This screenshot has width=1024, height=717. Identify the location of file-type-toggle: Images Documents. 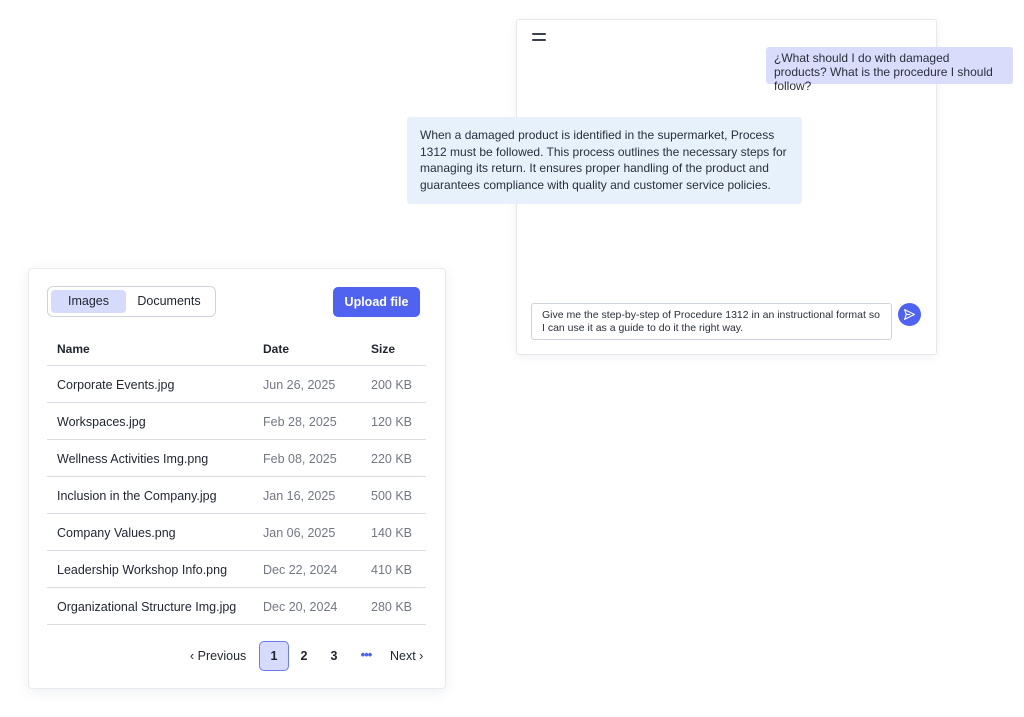
(131, 301).